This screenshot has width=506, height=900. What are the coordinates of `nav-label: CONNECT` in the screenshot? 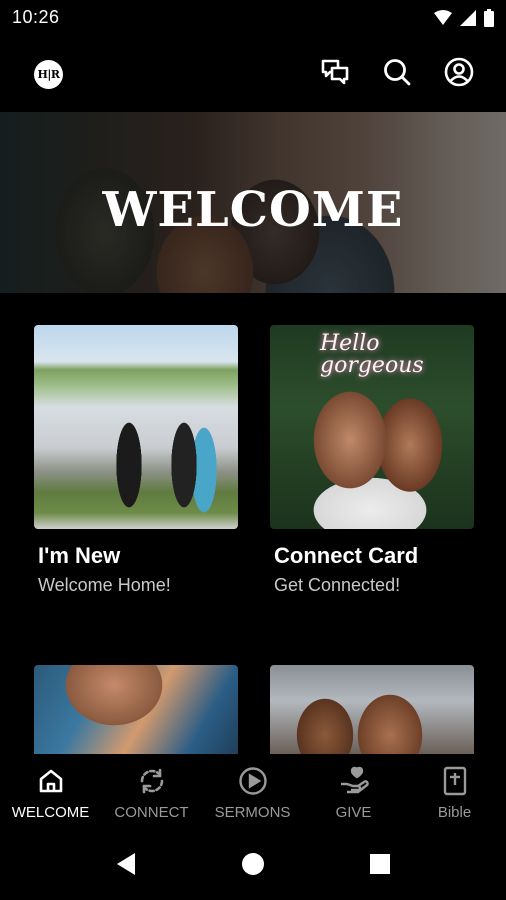 It's located at (151, 812).